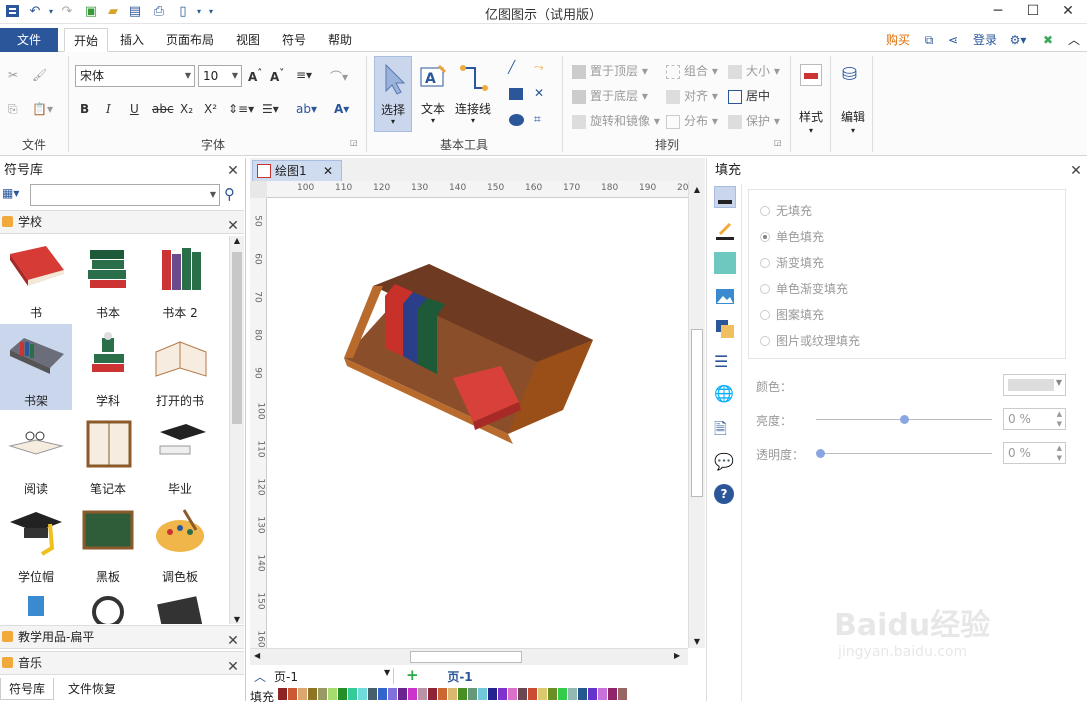  What do you see at coordinates (725, 429) in the screenshot?
I see `attachment-icon: 🗎` at bounding box center [725, 429].